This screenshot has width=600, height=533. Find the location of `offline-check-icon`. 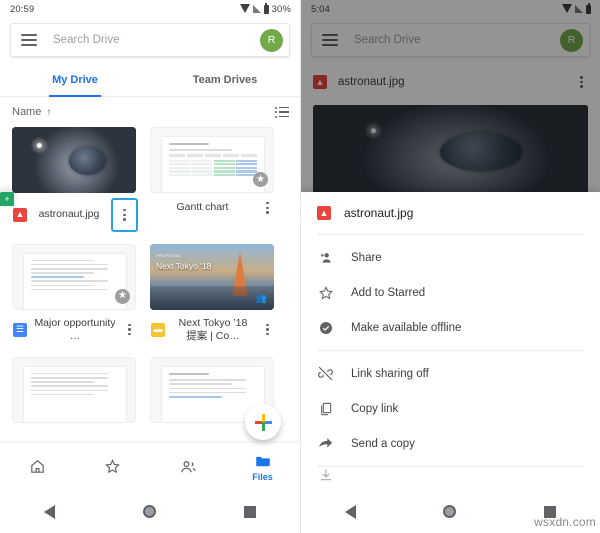

offline-check-icon is located at coordinates (325, 328).